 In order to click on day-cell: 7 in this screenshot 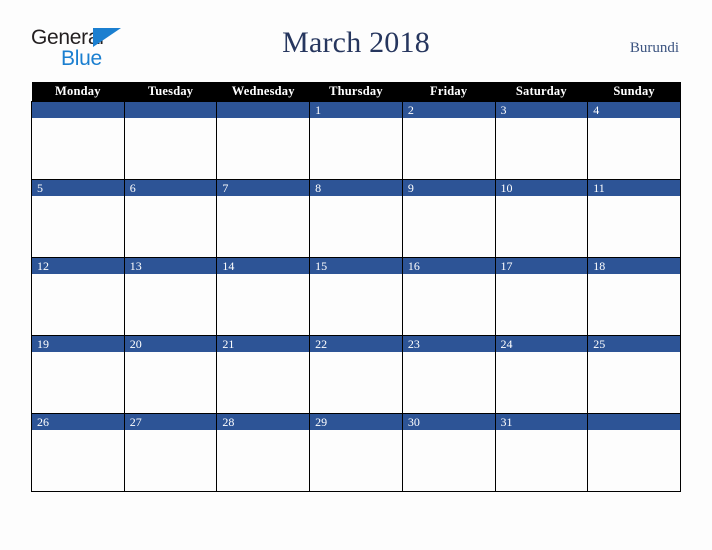, I will do `click(263, 218)`.